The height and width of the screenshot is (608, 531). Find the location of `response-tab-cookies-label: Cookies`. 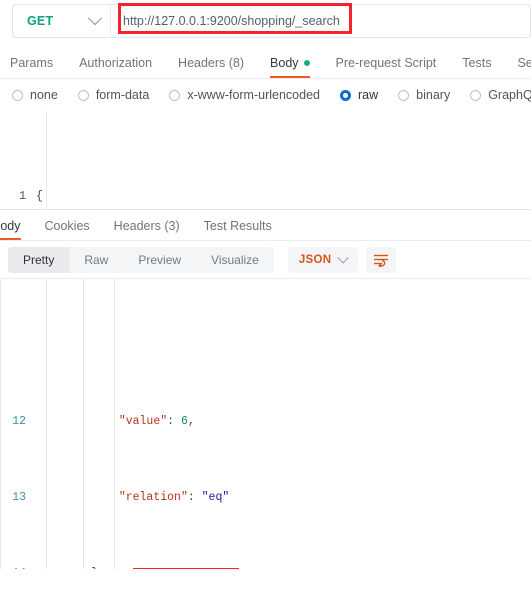

response-tab-cookies-label: Cookies is located at coordinates (67, 226).